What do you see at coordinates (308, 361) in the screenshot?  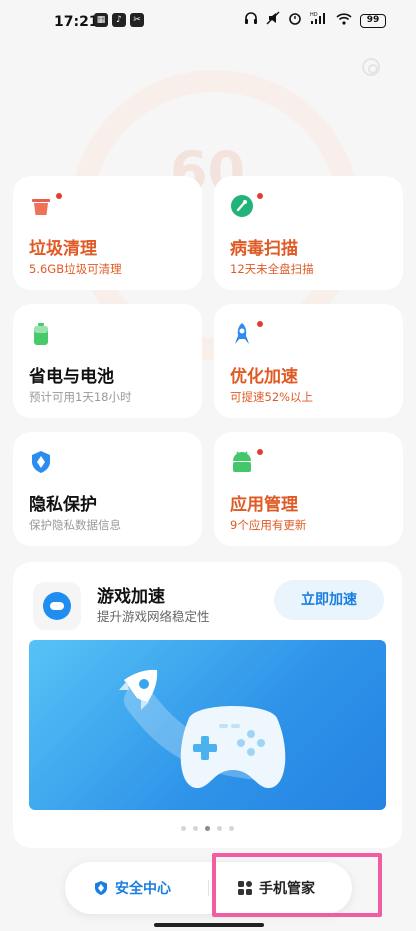 I see `card-optimize-speed: 优化加速 可提速52%以上` at bounding box center [308, 361].